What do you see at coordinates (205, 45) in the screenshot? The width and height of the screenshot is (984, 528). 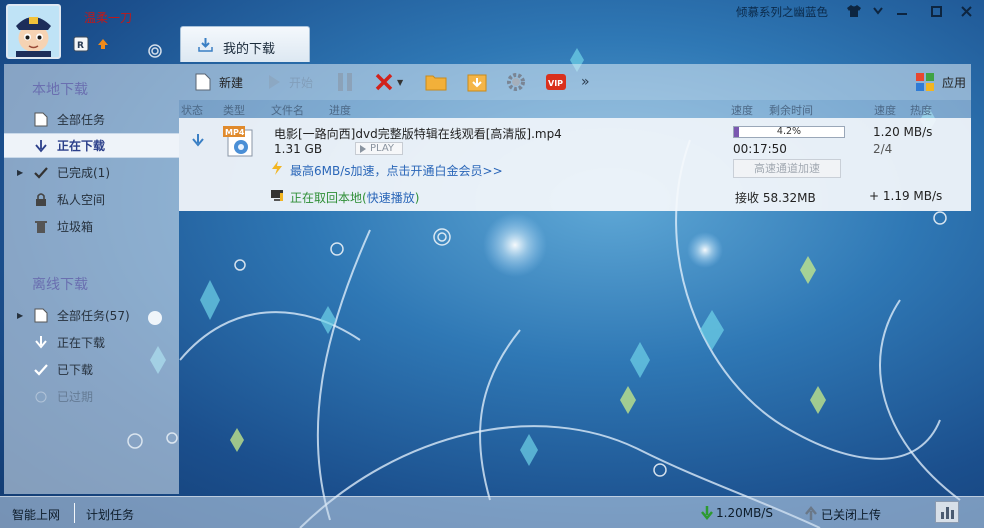 I see `download-tray-icon` at bounding box center [205, 45].